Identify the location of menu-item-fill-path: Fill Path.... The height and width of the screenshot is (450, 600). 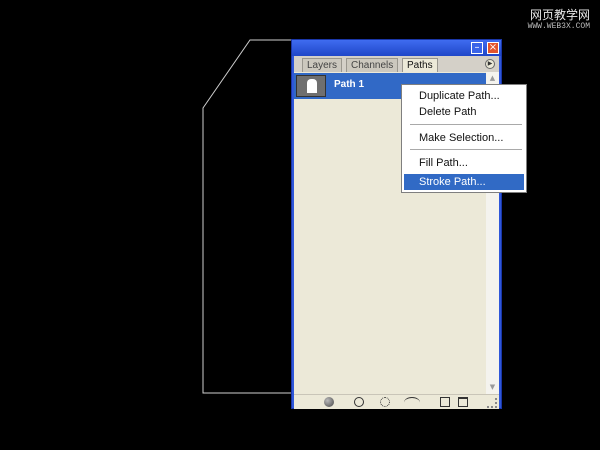
(464, 163).